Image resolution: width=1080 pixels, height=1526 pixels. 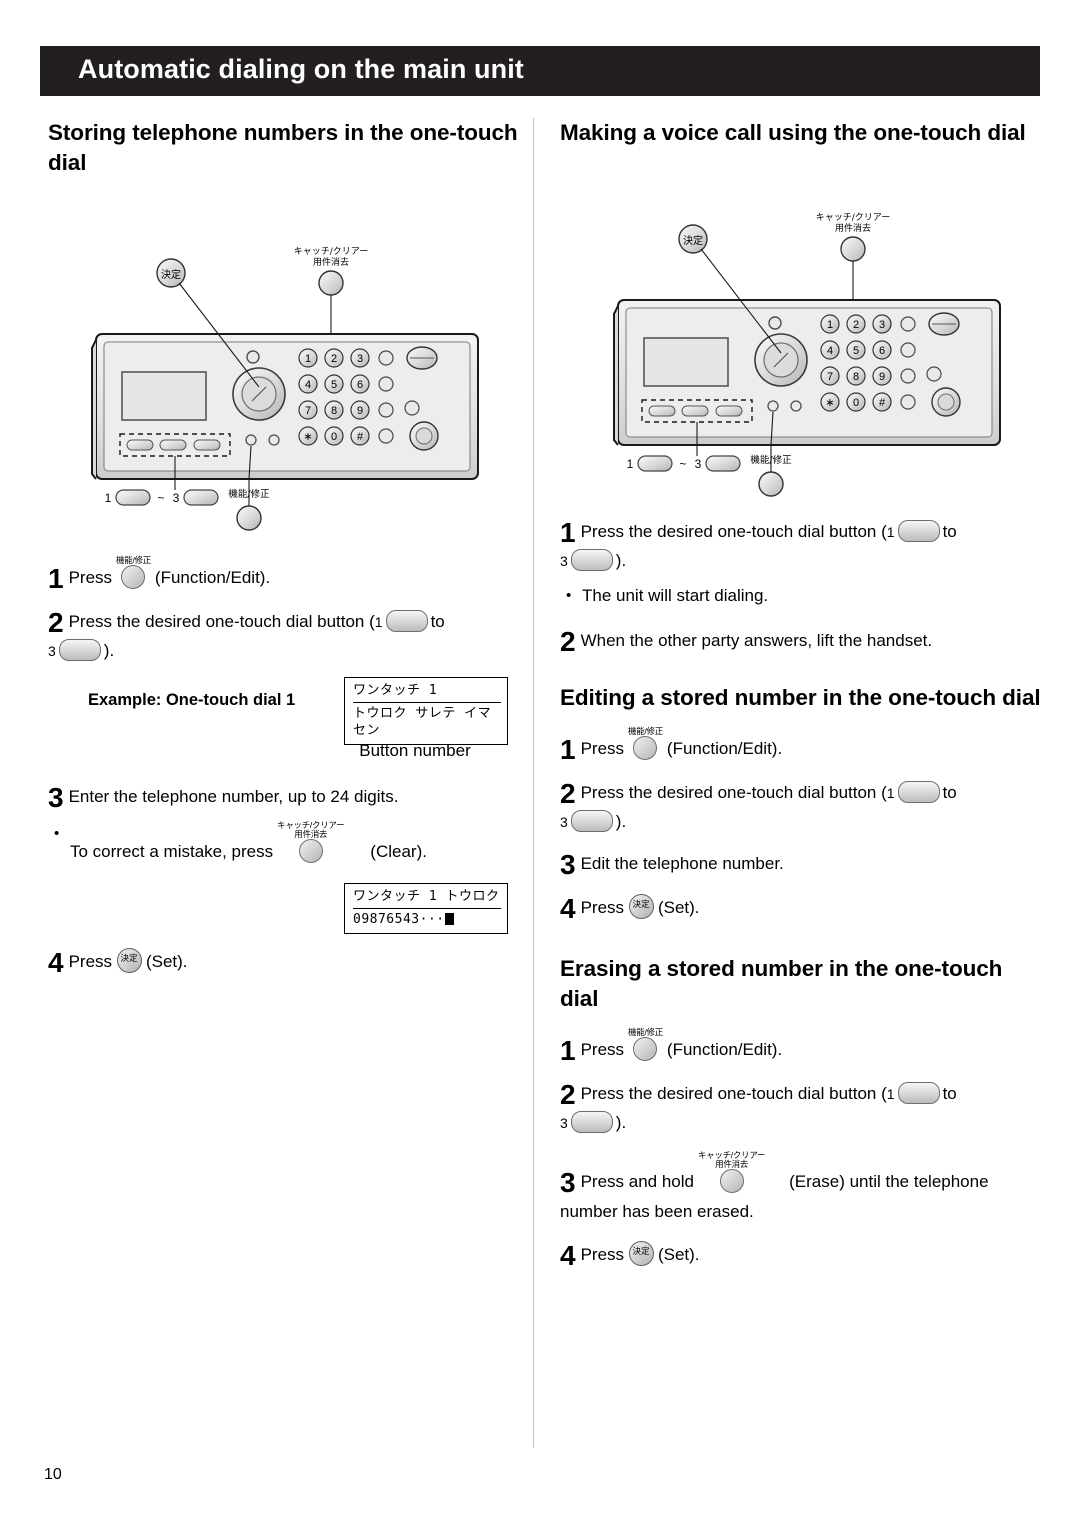 What do you see at coordinates (395, 690) in the screenshot?
I see `lcd-line-1: ワンタッチ 1` at bounding box center [395, 690].